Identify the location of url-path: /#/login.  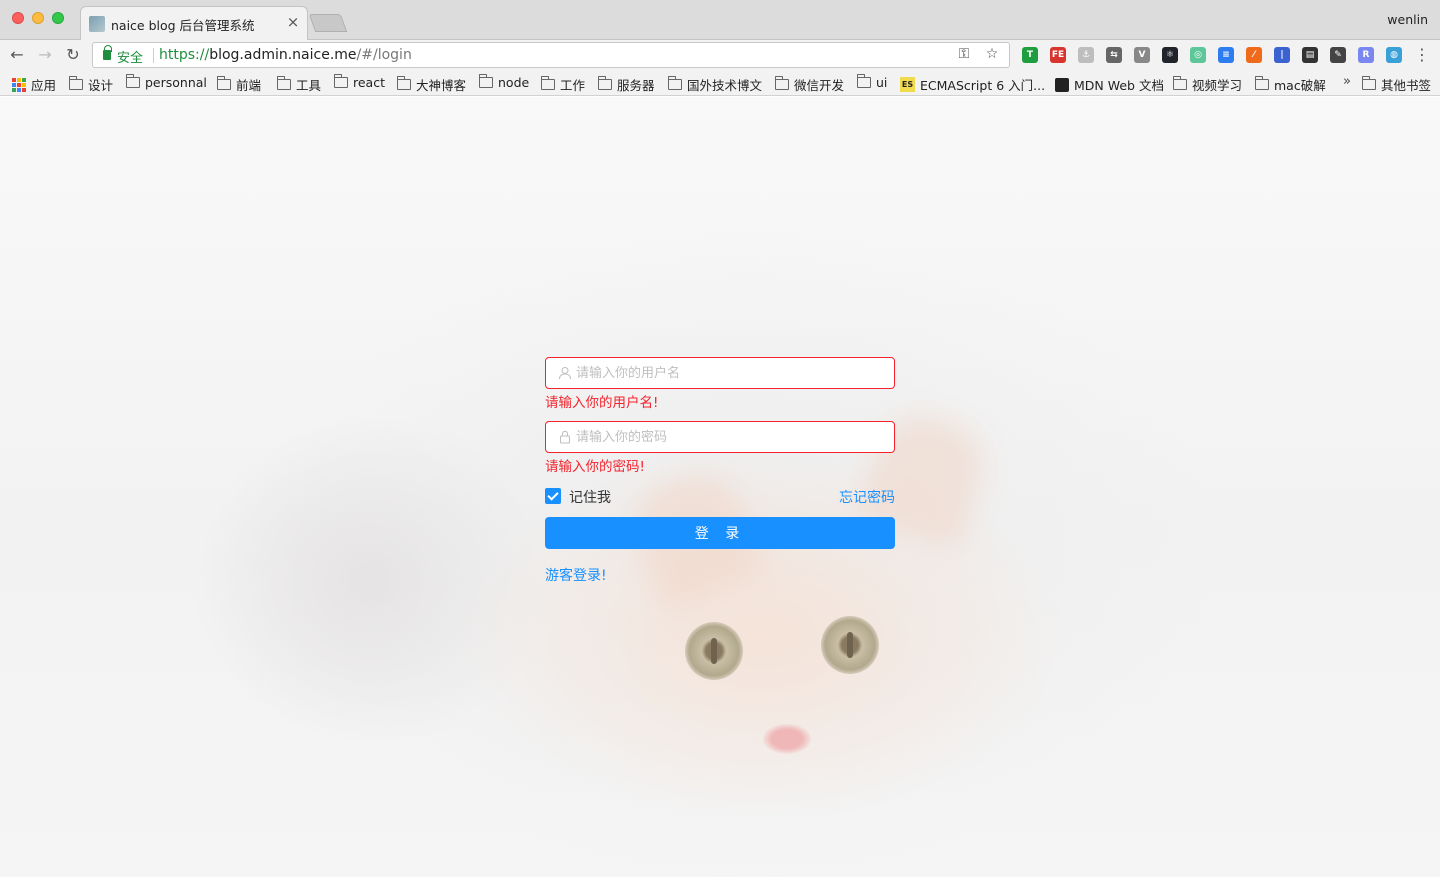
(384, 55).